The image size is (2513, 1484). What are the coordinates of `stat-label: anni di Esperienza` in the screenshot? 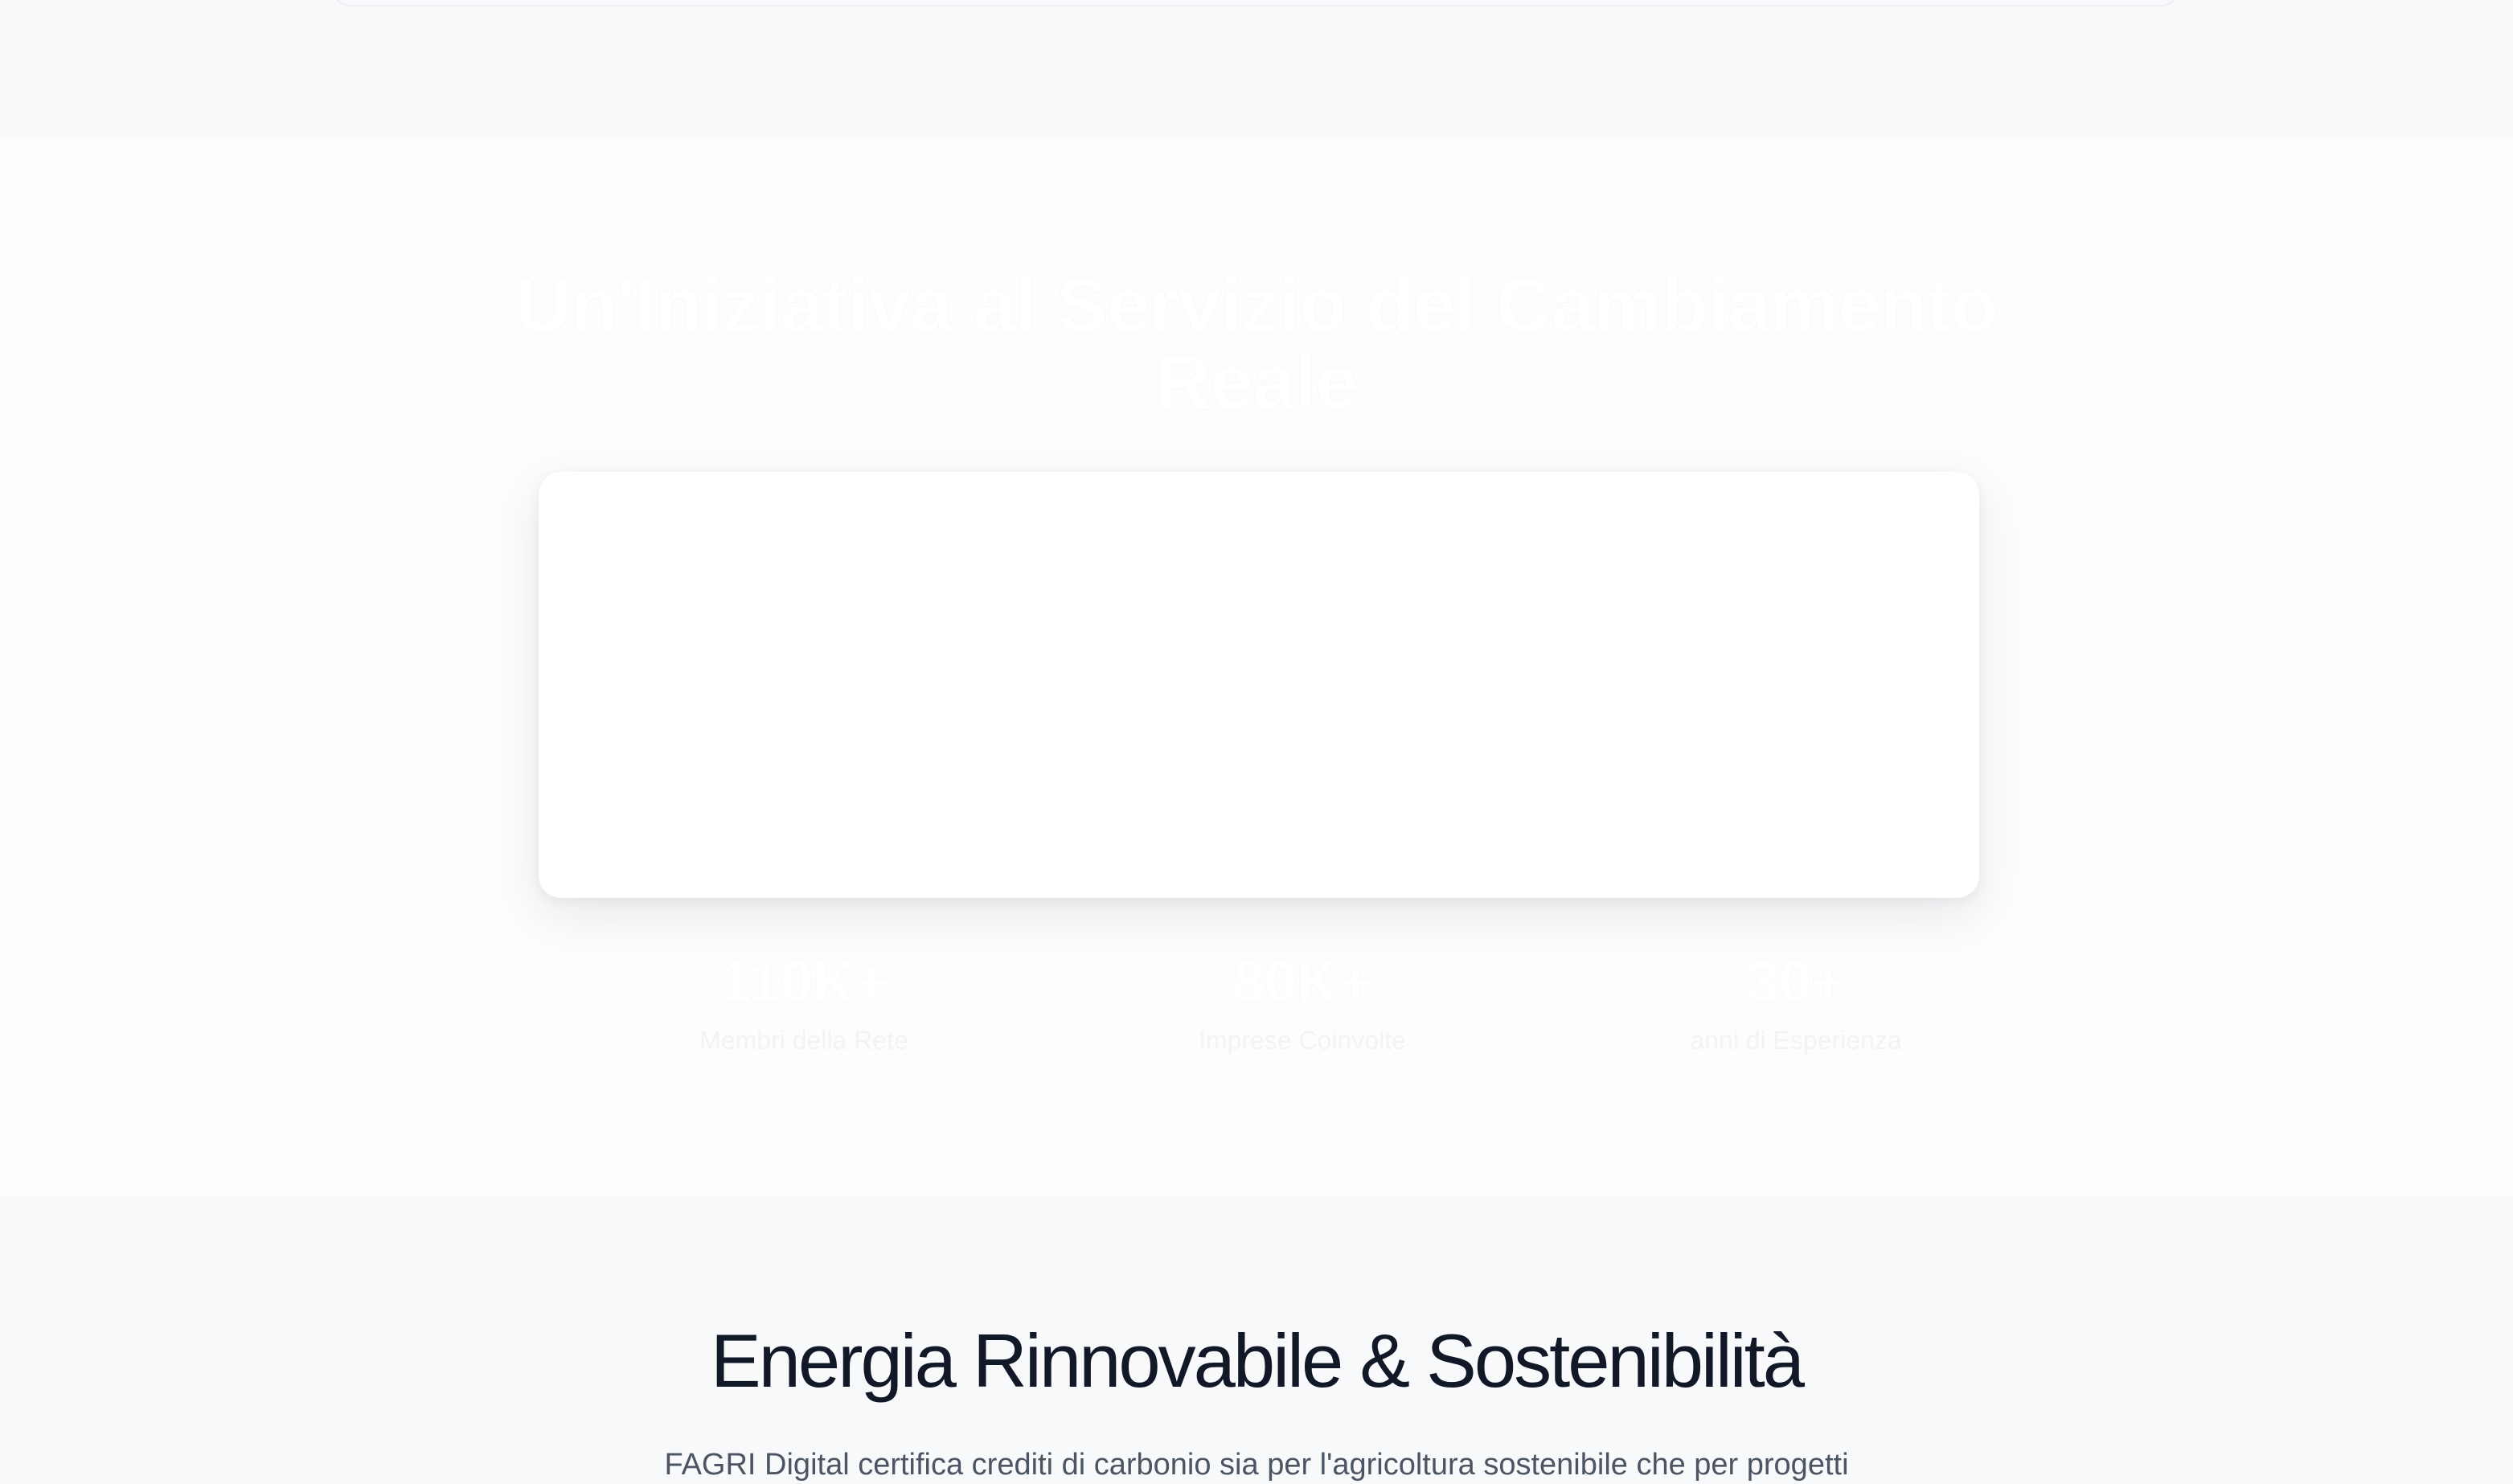 It's located at (1796, 1040).